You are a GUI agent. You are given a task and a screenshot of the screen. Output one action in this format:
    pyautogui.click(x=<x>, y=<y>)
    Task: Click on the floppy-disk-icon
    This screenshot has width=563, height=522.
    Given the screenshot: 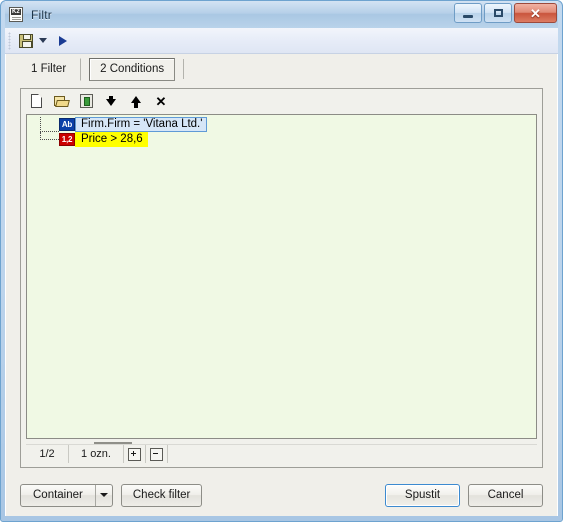 What is the action you would take?
    pyautogui.click(x=26, y=40)
    